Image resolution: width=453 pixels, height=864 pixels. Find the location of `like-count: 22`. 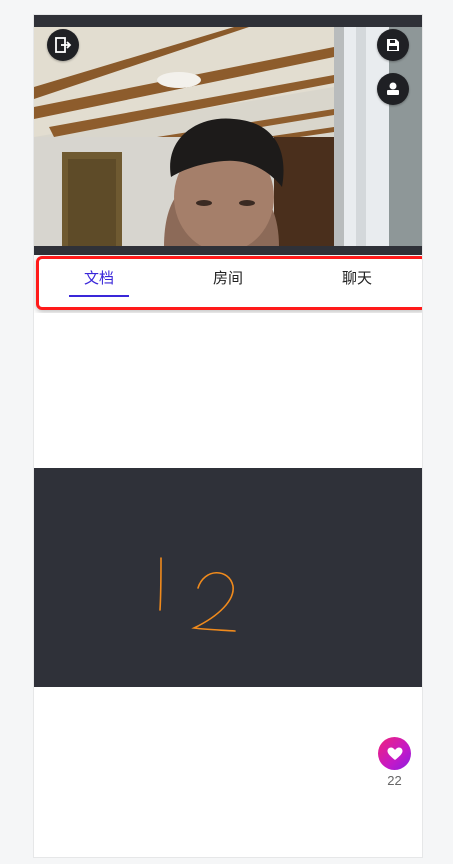

like-count: 22 is located at coordinates (394, 780).